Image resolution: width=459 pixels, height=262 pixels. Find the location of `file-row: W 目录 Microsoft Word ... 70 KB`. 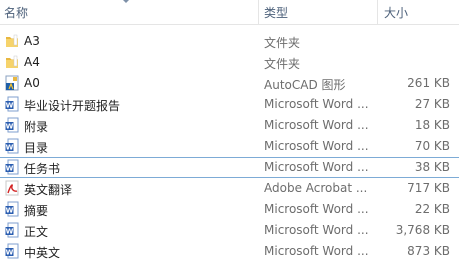

file-row: W 目录 Microsoft Word ... 70 KB is located at coordinates (229, 146).